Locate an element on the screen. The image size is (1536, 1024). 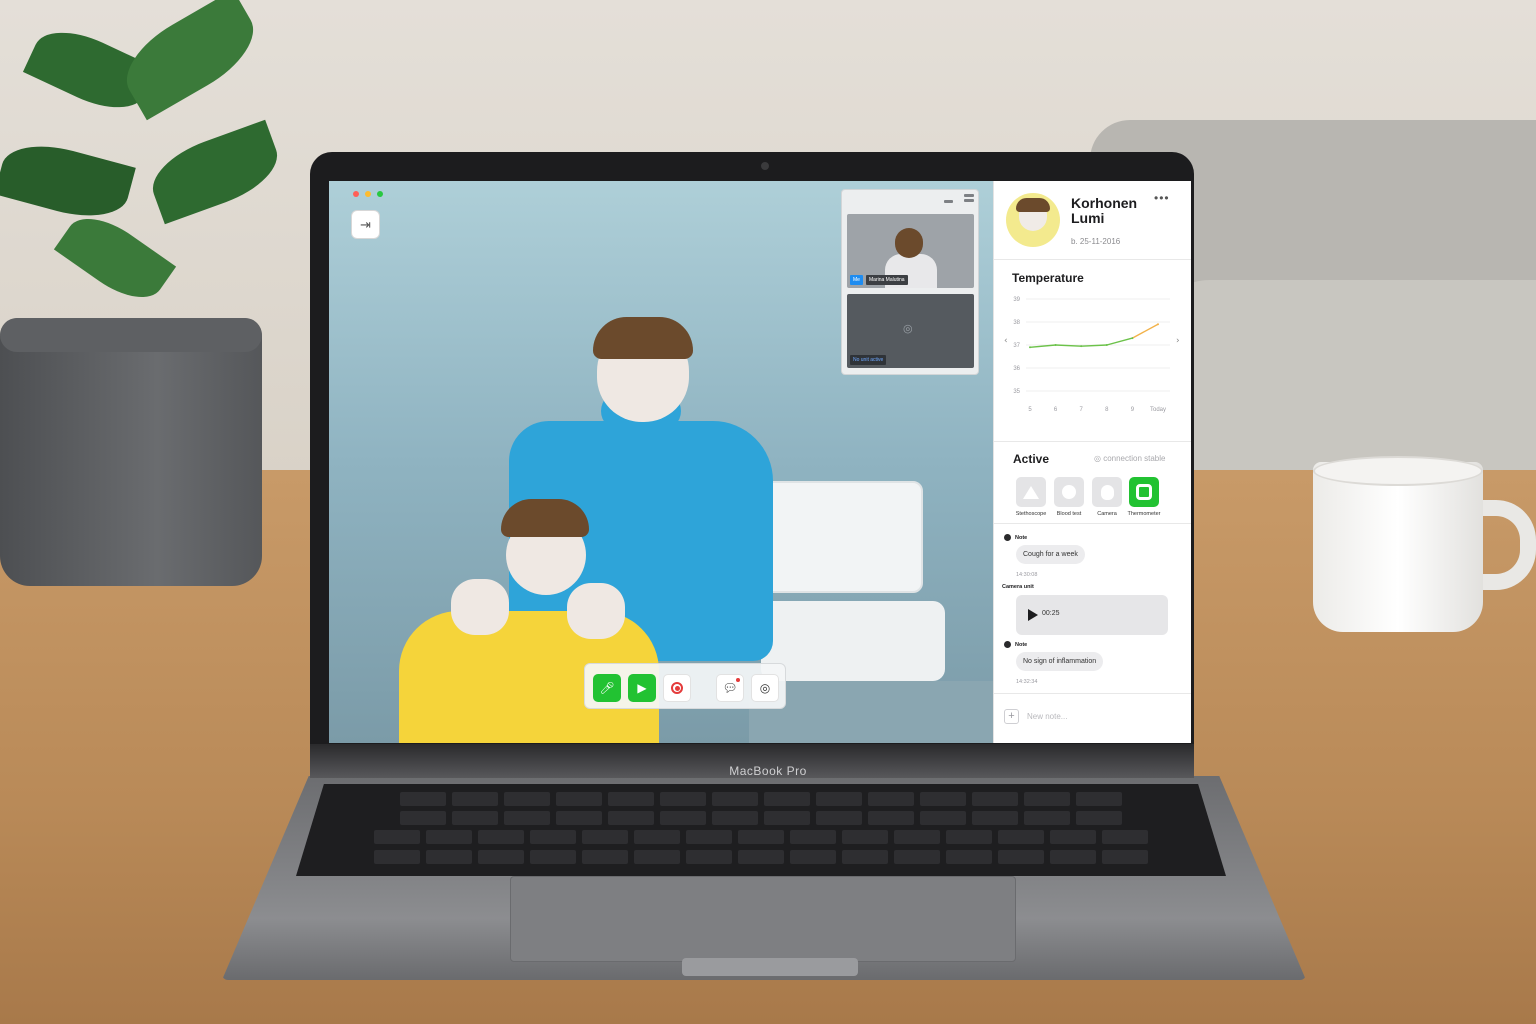
device-case-lid is located at coordinates (842, 537).